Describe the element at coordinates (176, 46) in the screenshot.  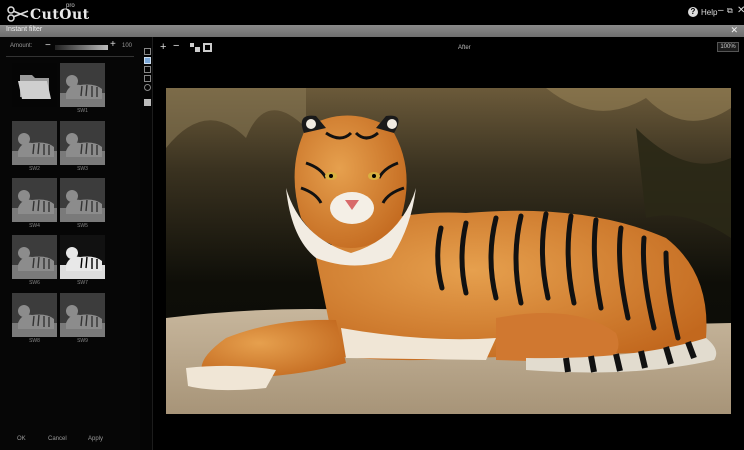
I see `zoom-out-button: −` at that location.